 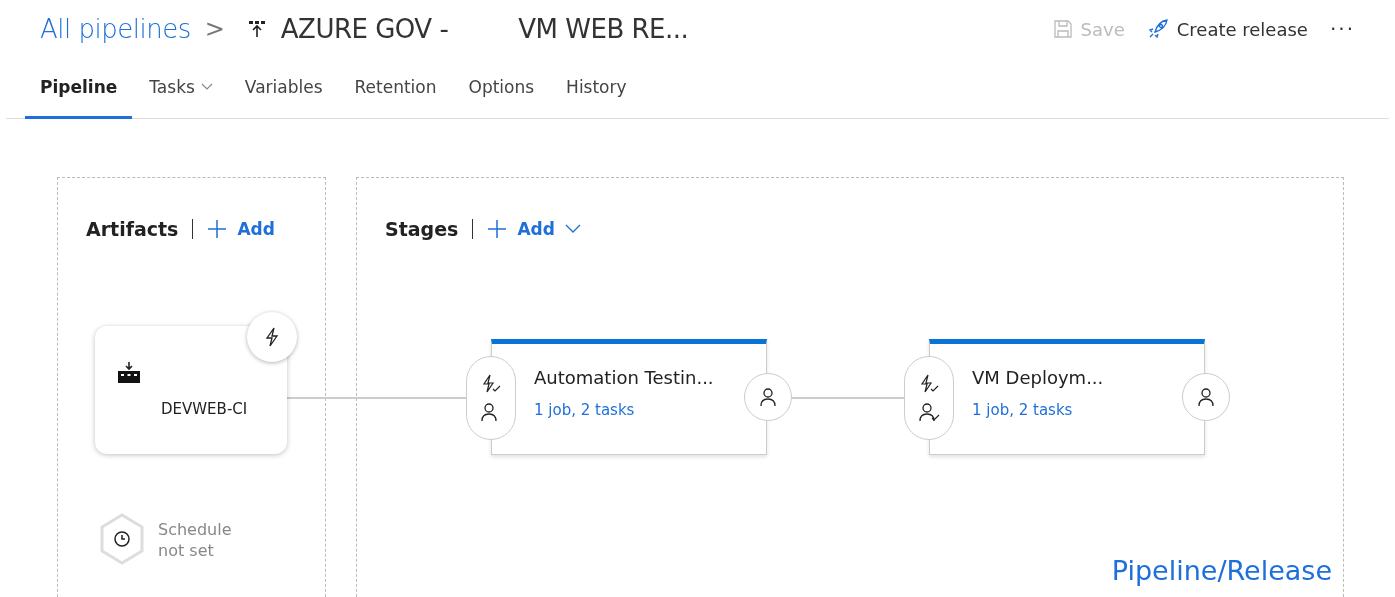 What do you see at coordinates (241, 229) in the screenshot?
I see `add-artifact-button: Add` at bounding box center [241, 229].